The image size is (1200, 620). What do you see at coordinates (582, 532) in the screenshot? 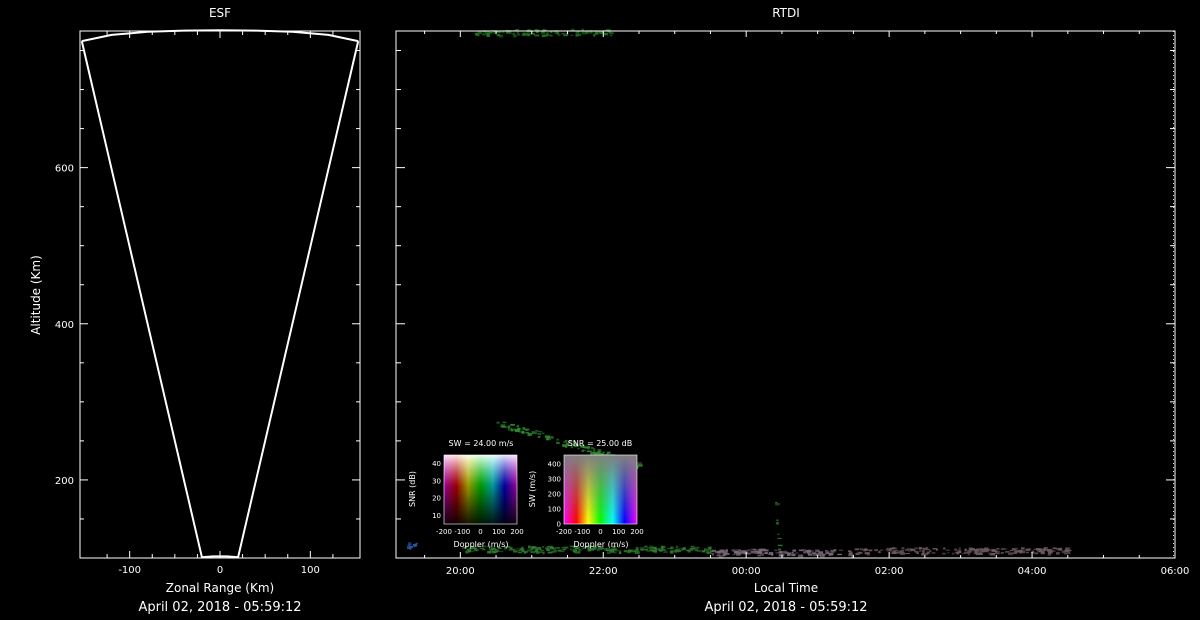
I see `snr-key-xtick-label-1: -100` at bounding box center [582, 532].